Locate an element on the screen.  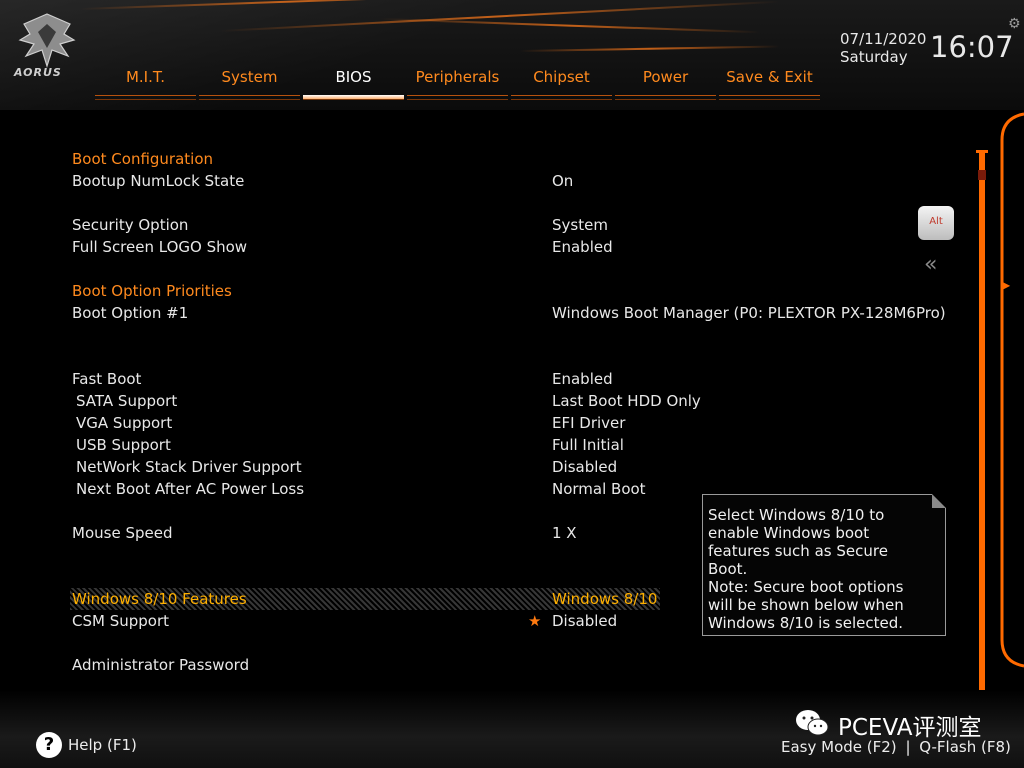
help-label: Help (F1) is located at coordinates (102, 745).